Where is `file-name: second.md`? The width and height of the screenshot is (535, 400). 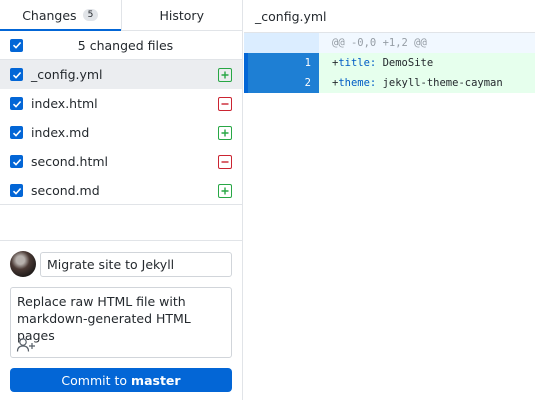 file-name: second.md is located at coordinates (65, 190).